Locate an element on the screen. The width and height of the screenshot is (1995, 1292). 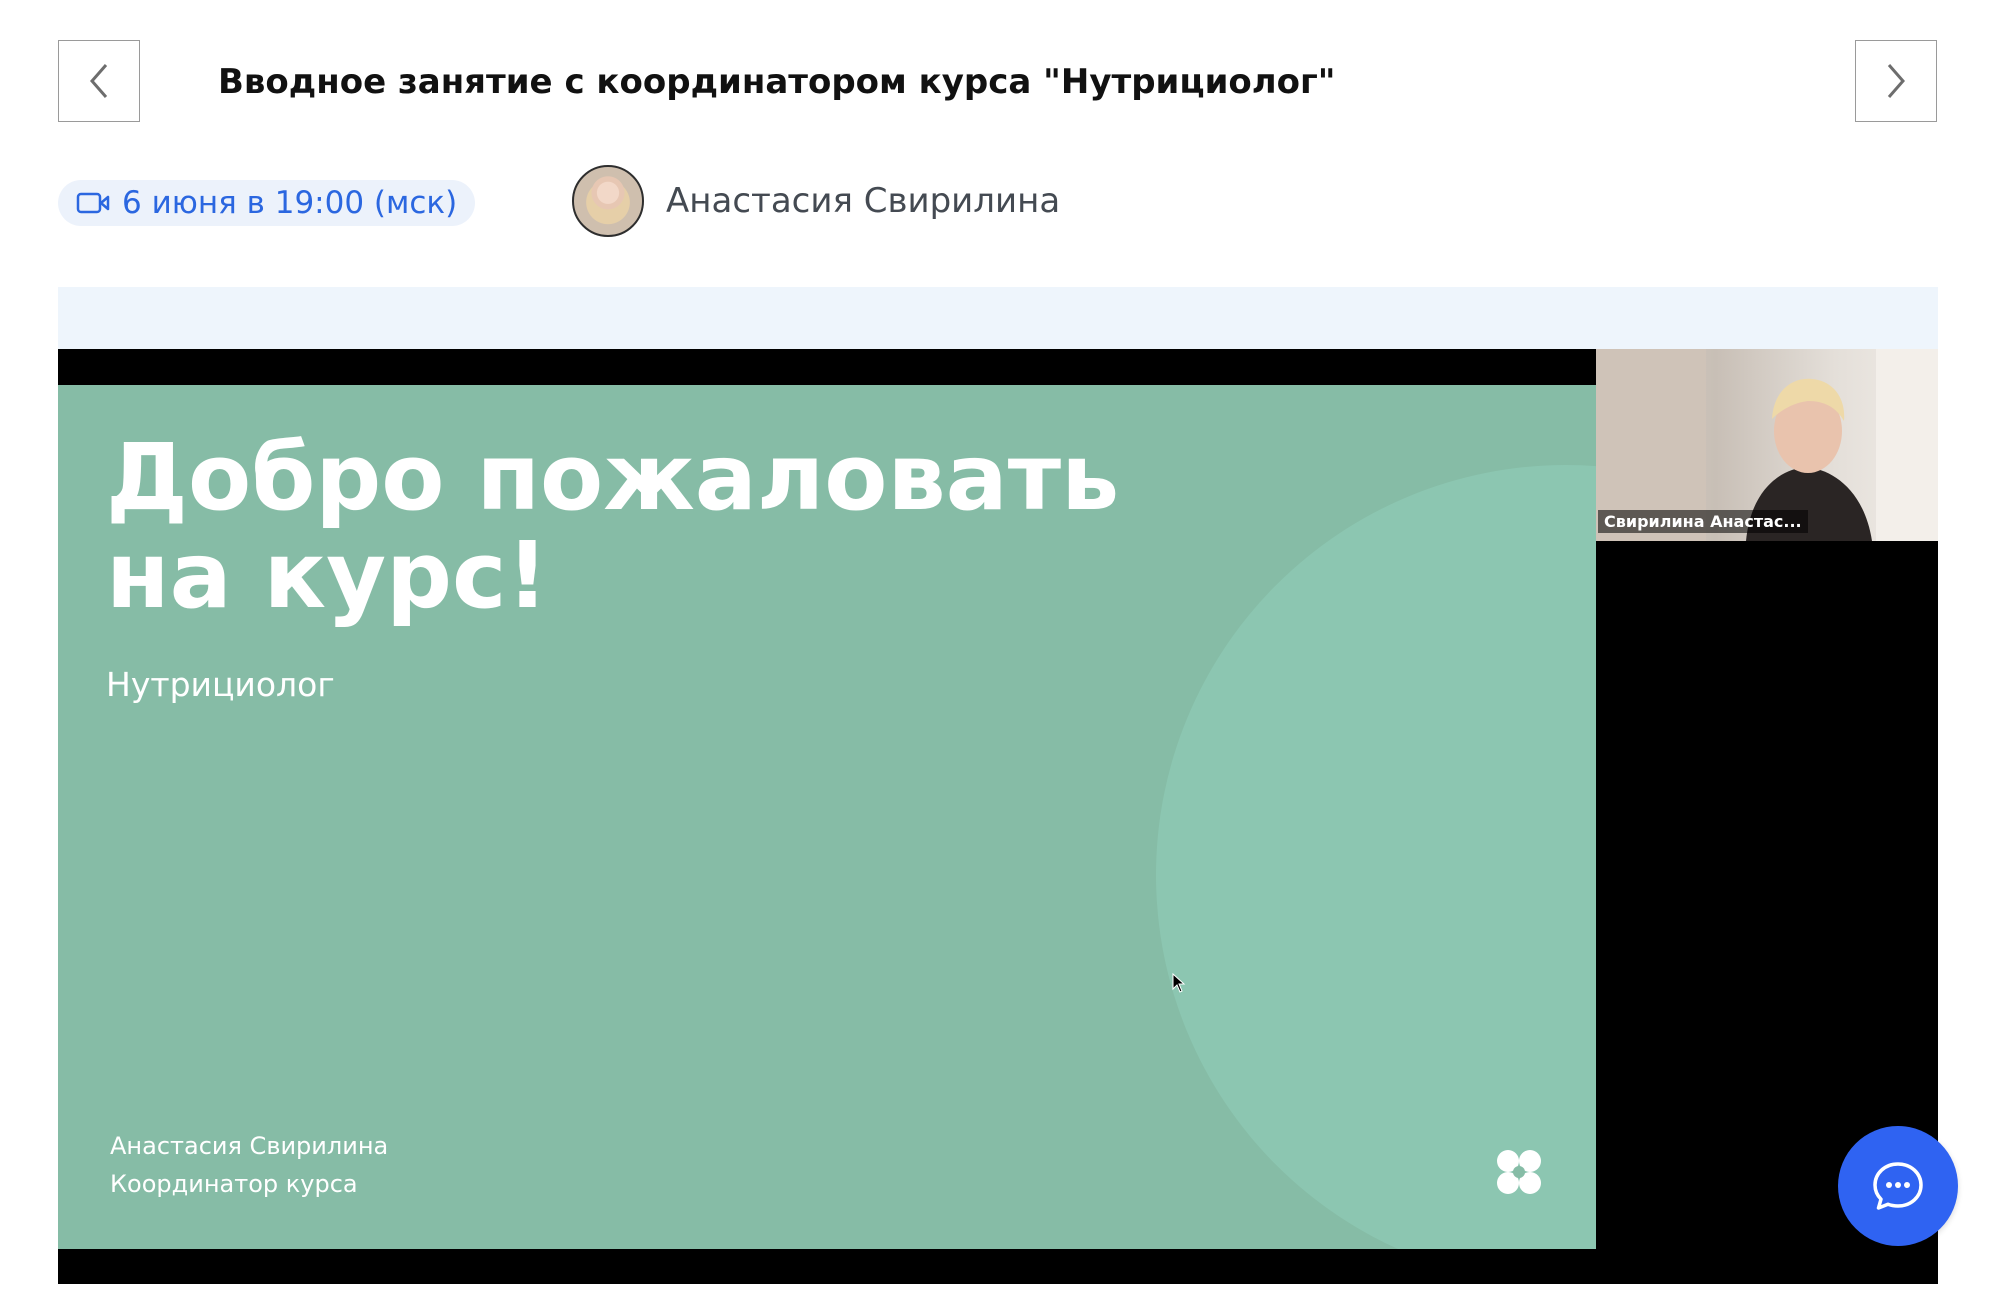
four-petal-logo-icon is located at coordinates (1519, 1172).